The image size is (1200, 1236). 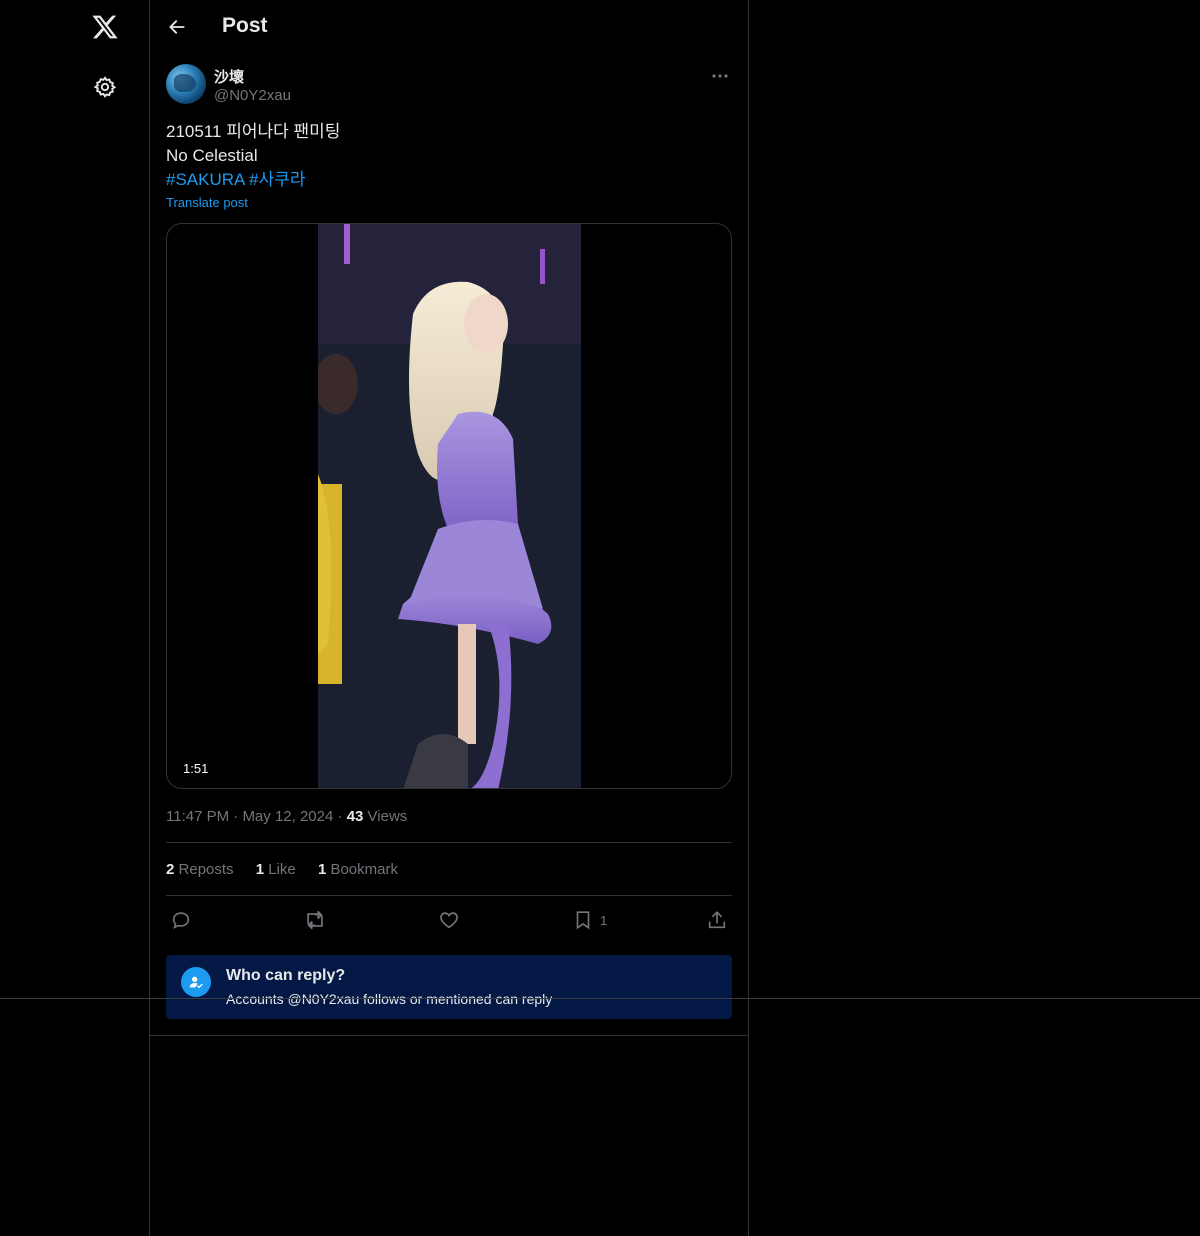 I want to click on heart-icon, so click(x=449, y=920).